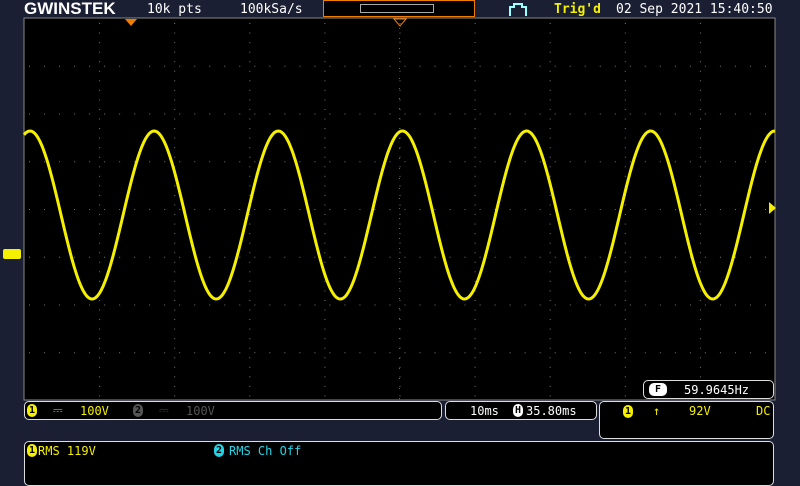 This screenshot has height=486, width=800. I want to click on trigger-box: 1 ↑ 92V DC, so click(686, 420).